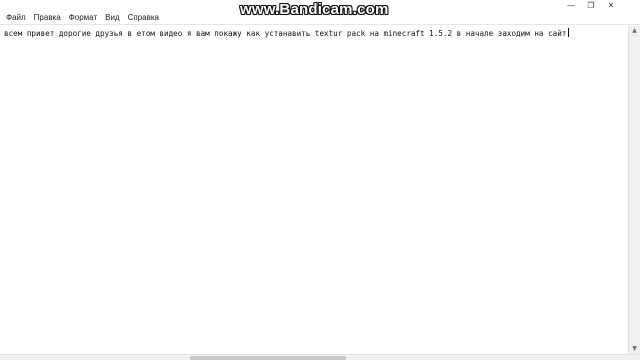  I want to click on window-controls: — ❐ ✕, so click(591, 6).